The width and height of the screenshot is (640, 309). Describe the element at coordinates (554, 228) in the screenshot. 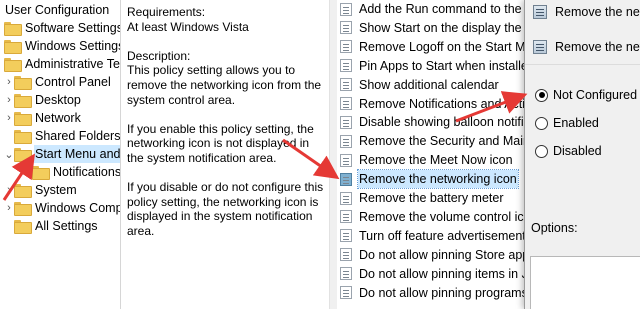

I see `options-label: Options:` at that location.